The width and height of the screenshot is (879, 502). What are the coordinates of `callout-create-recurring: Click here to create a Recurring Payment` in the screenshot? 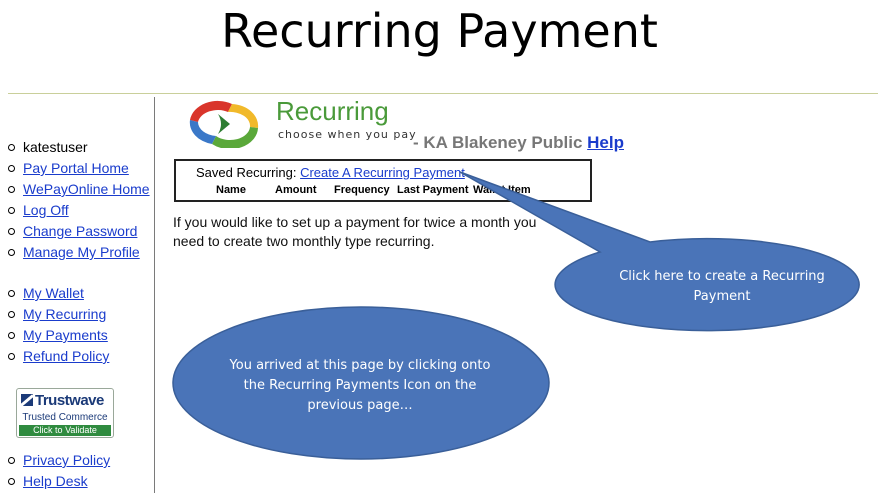 It's located at (722, 286).